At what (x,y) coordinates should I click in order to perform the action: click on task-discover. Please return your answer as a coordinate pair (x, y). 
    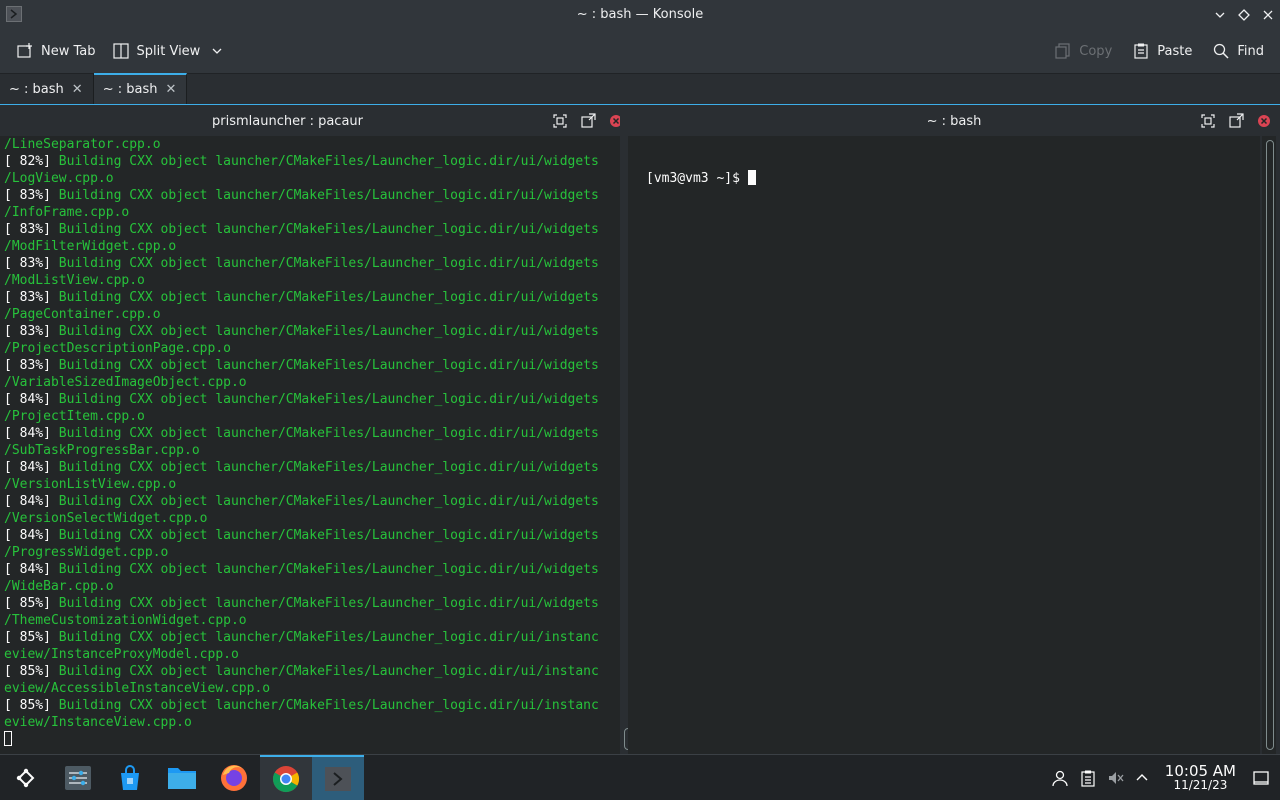
    Looking at the image, I should click on (130, 777).